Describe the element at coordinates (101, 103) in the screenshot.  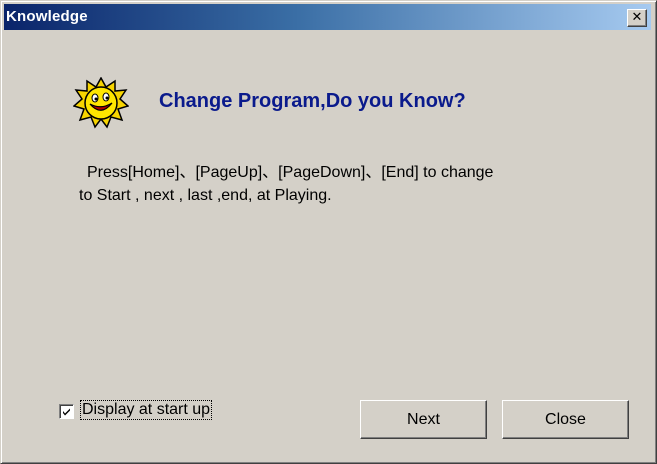
I see `smiling-sun-icon` at that location.